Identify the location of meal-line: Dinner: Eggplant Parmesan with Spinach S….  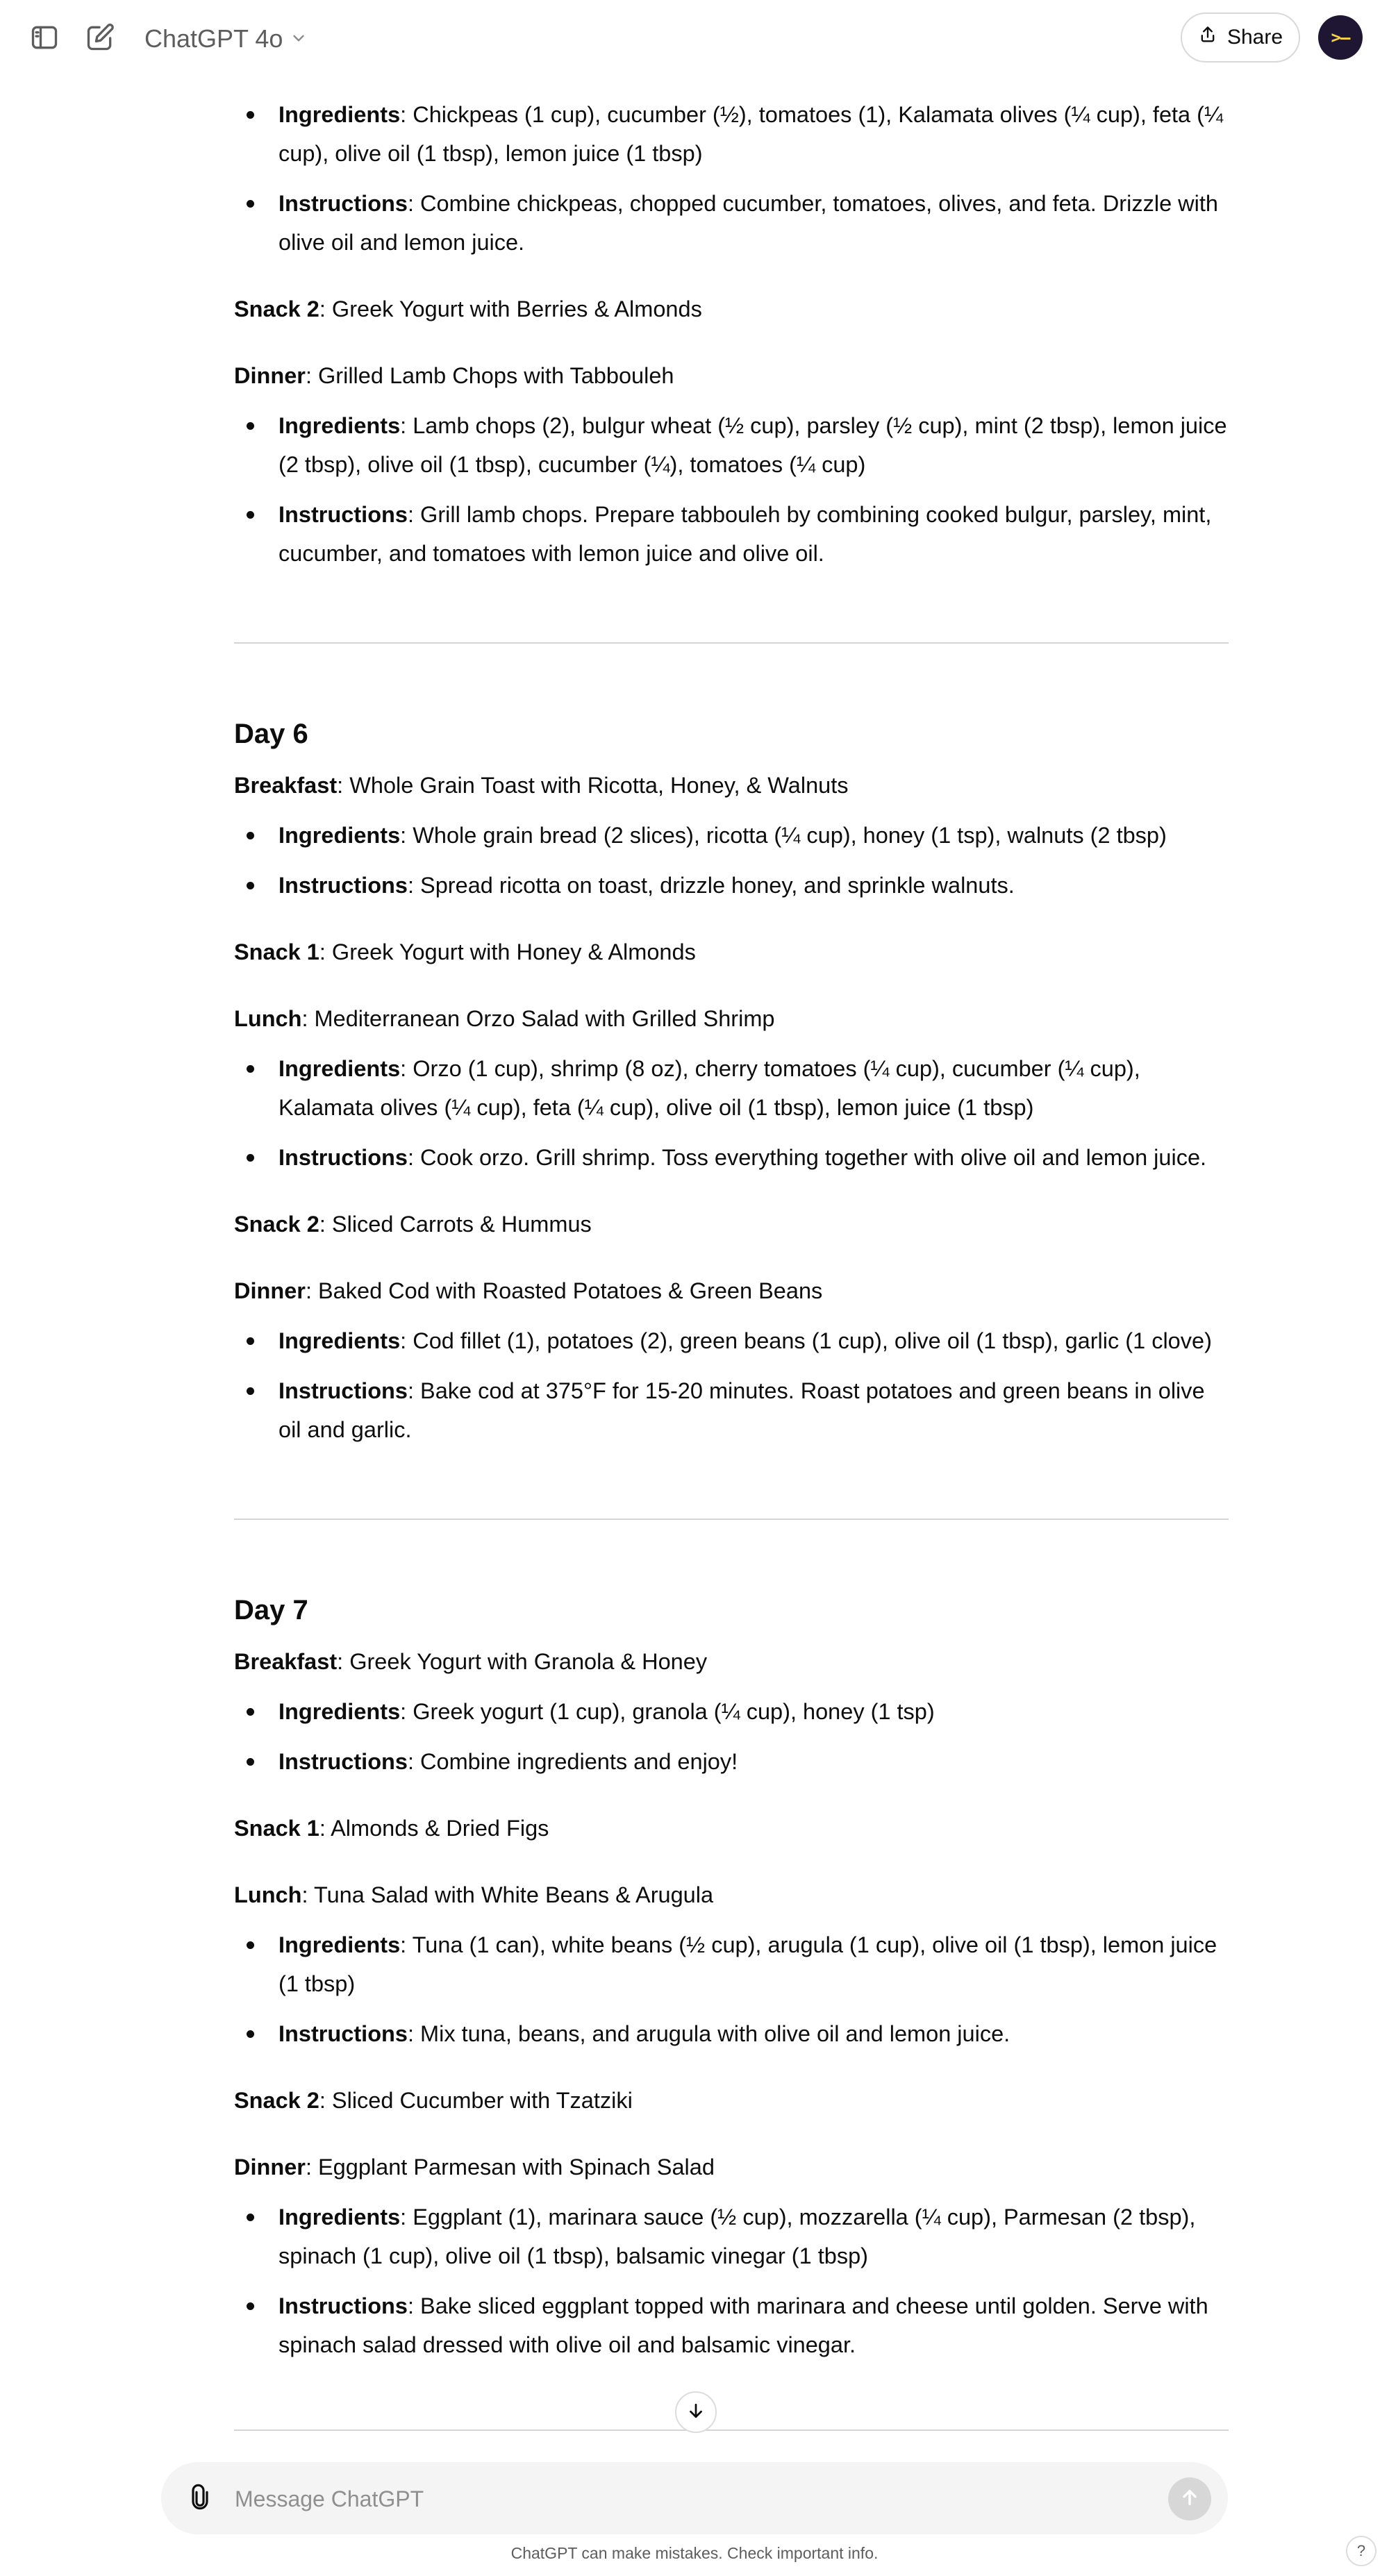
(731, 2167).